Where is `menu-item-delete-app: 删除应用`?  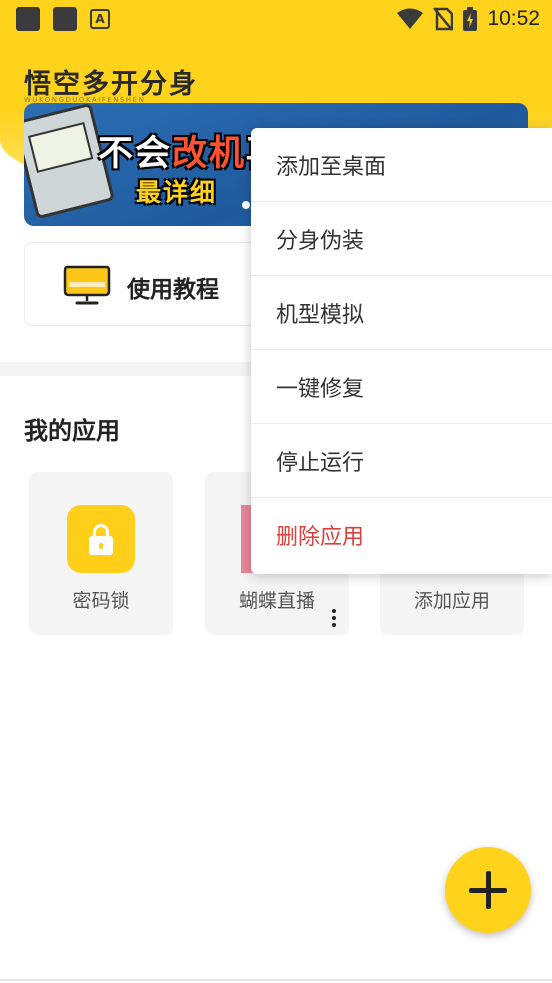 menu-item-delete-app: 删除应用 is located at coordinates (401, 535).